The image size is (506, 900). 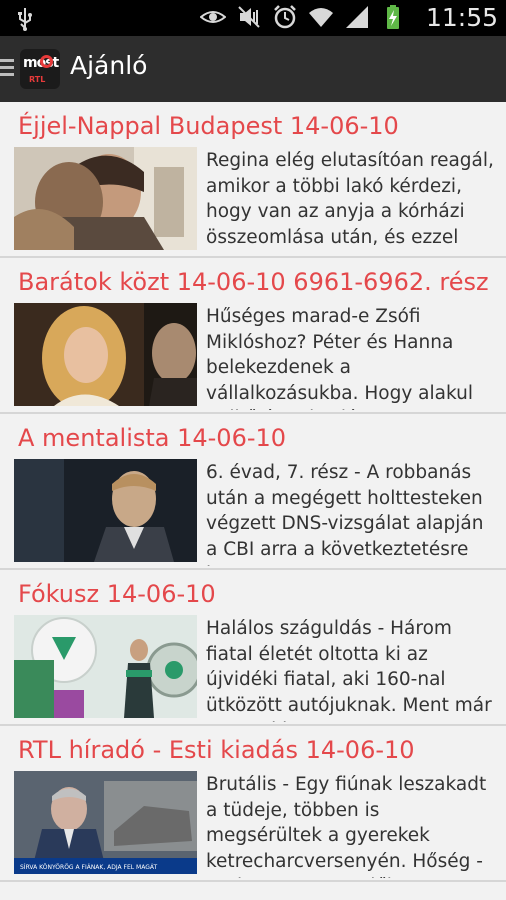 I want to click on item-thumbnail: SÍRVA KÖNYÖRÖG A FIÁNAK, ADJA FEL MAGÁT, so click(x=105, y=822).